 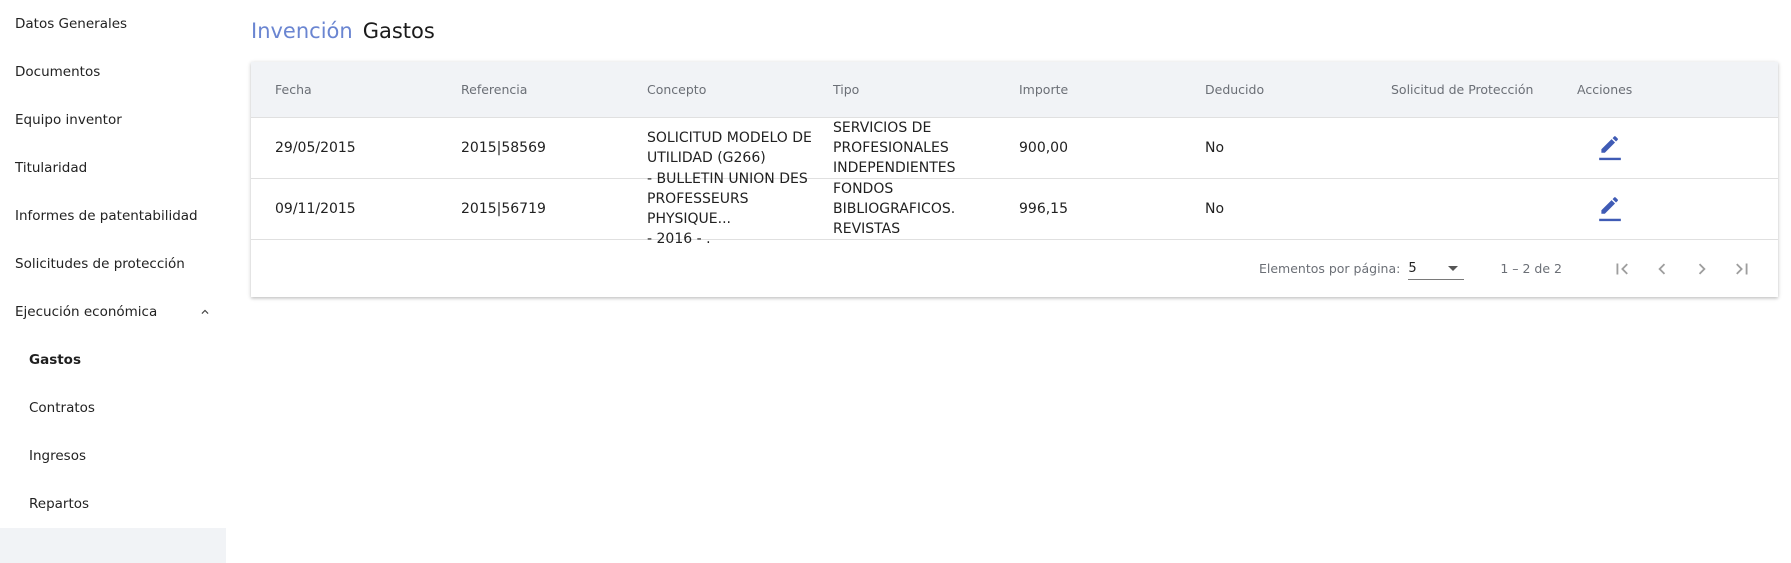 I want to click on last-page-icon, so click(x=1742, y=268).